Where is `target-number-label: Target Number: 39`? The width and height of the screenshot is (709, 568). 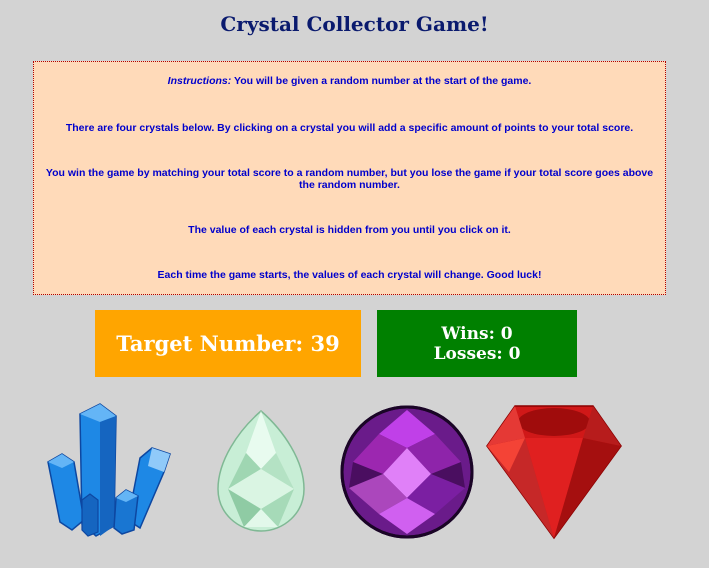 target-number-label: Target Number: 39 is located at coordinates (228, 343).